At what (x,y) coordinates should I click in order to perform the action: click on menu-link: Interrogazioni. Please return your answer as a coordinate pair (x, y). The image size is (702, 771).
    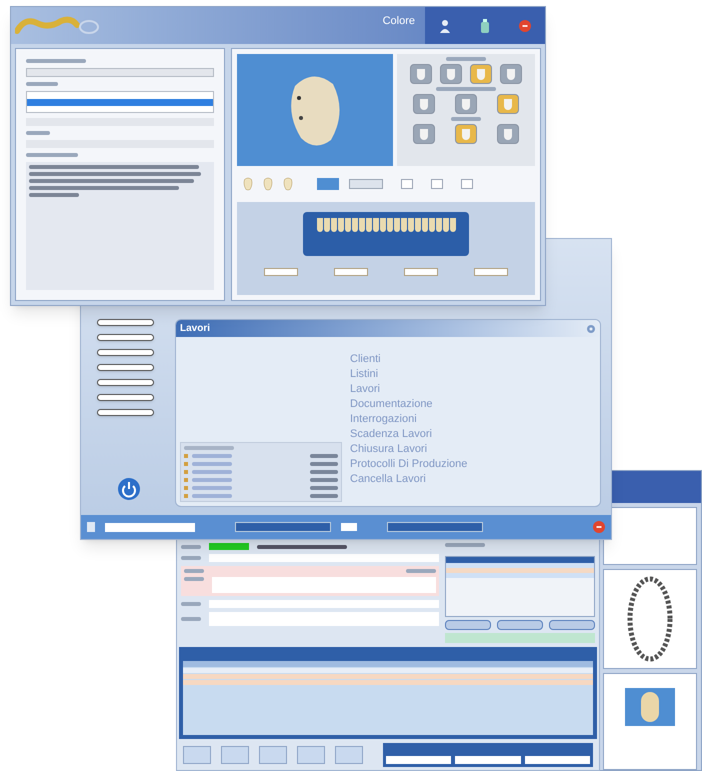
    Looking at the image, I should click on (475, 419).